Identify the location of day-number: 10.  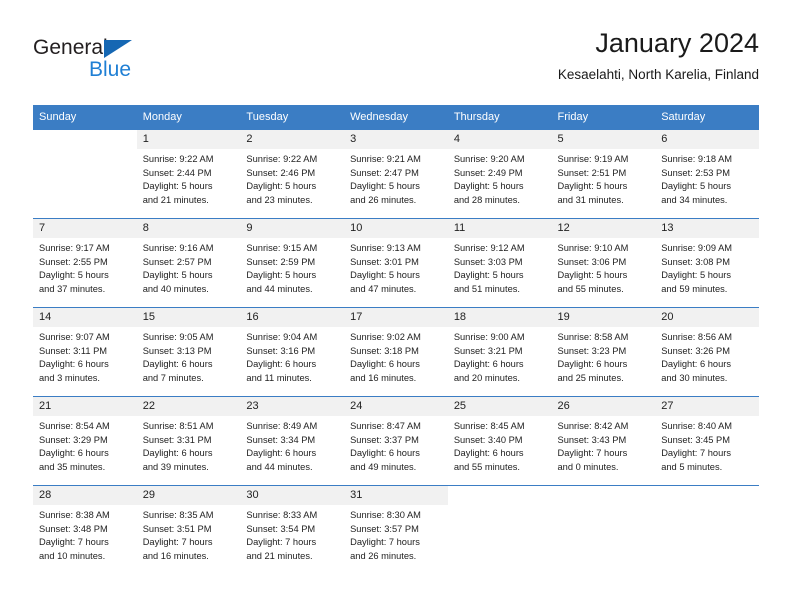
(396, 228).